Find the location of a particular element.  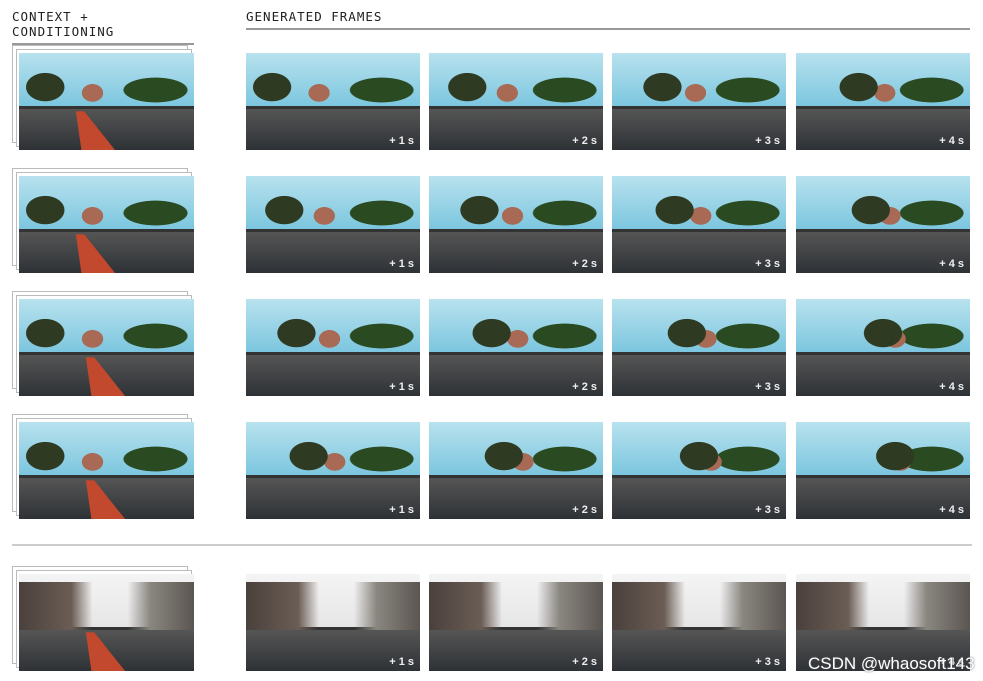

section-divider is located at coordinates (492, 545).